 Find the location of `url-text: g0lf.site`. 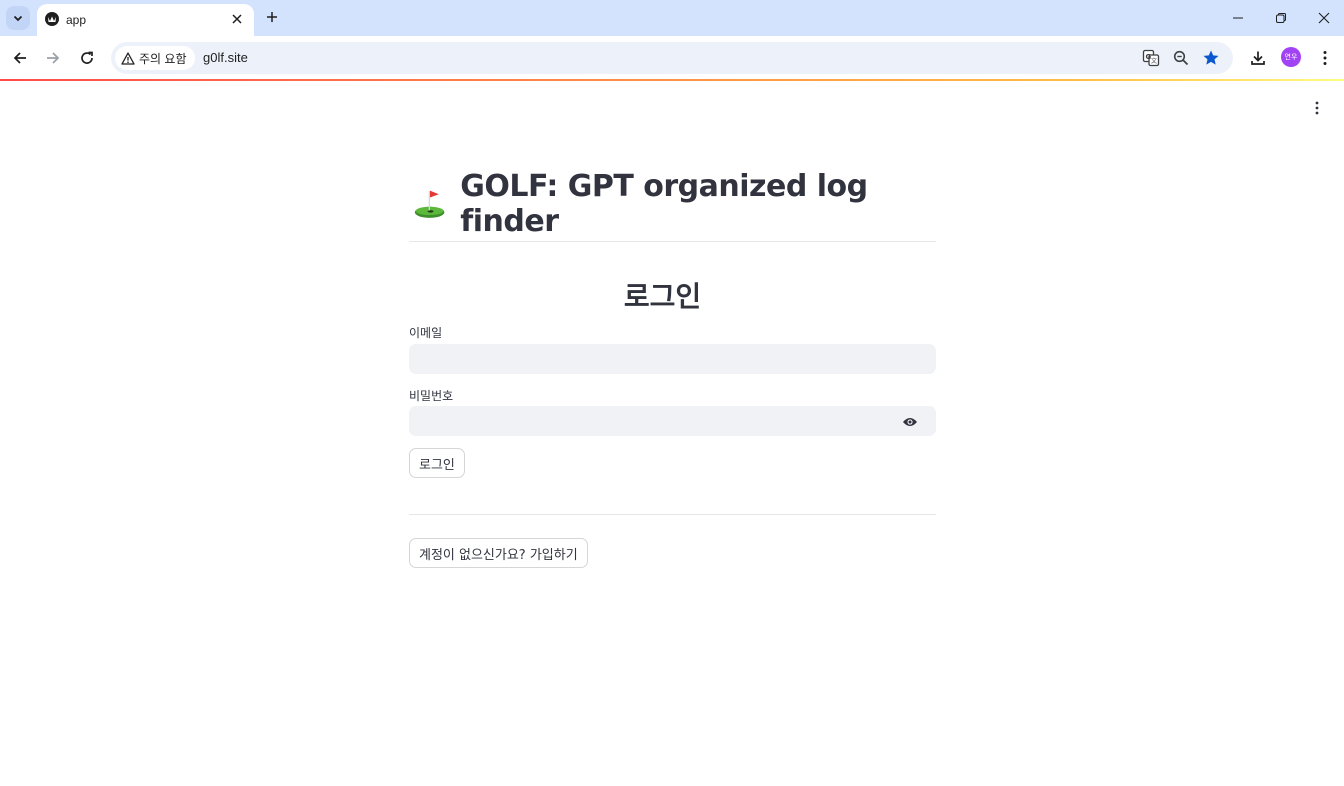

url-text: g0lf.site is located at coordinates (225, 57).